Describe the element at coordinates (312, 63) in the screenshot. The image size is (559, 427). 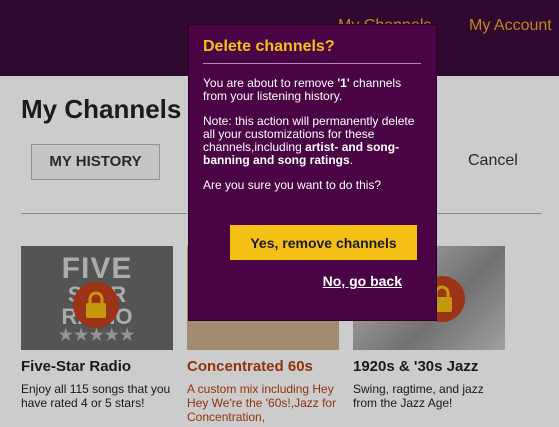
I see `dialog-divider` at that location.